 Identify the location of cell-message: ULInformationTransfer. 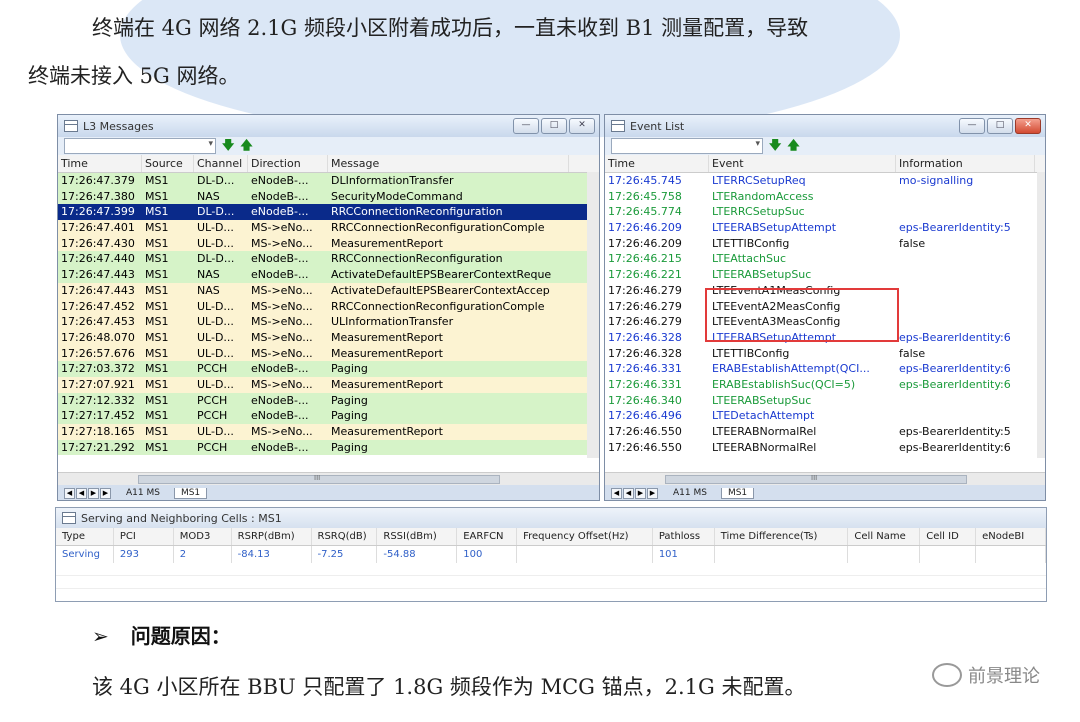
(392, 322).